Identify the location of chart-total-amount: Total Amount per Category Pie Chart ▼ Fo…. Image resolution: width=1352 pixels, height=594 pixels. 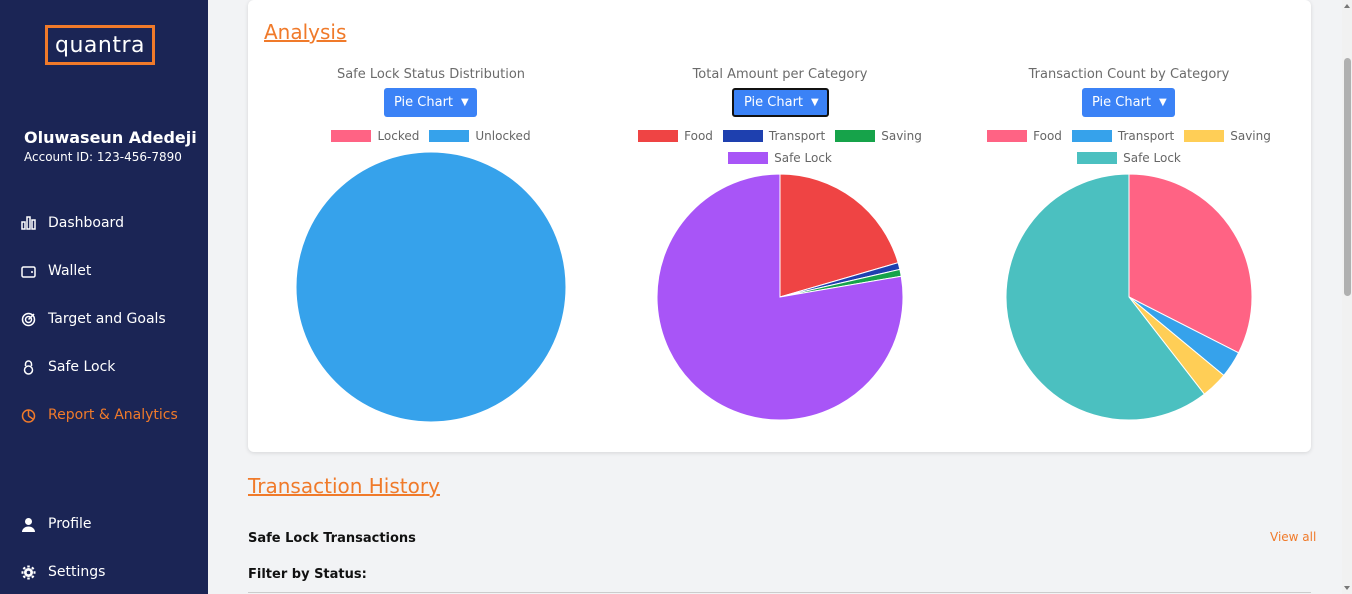
(780, 247).